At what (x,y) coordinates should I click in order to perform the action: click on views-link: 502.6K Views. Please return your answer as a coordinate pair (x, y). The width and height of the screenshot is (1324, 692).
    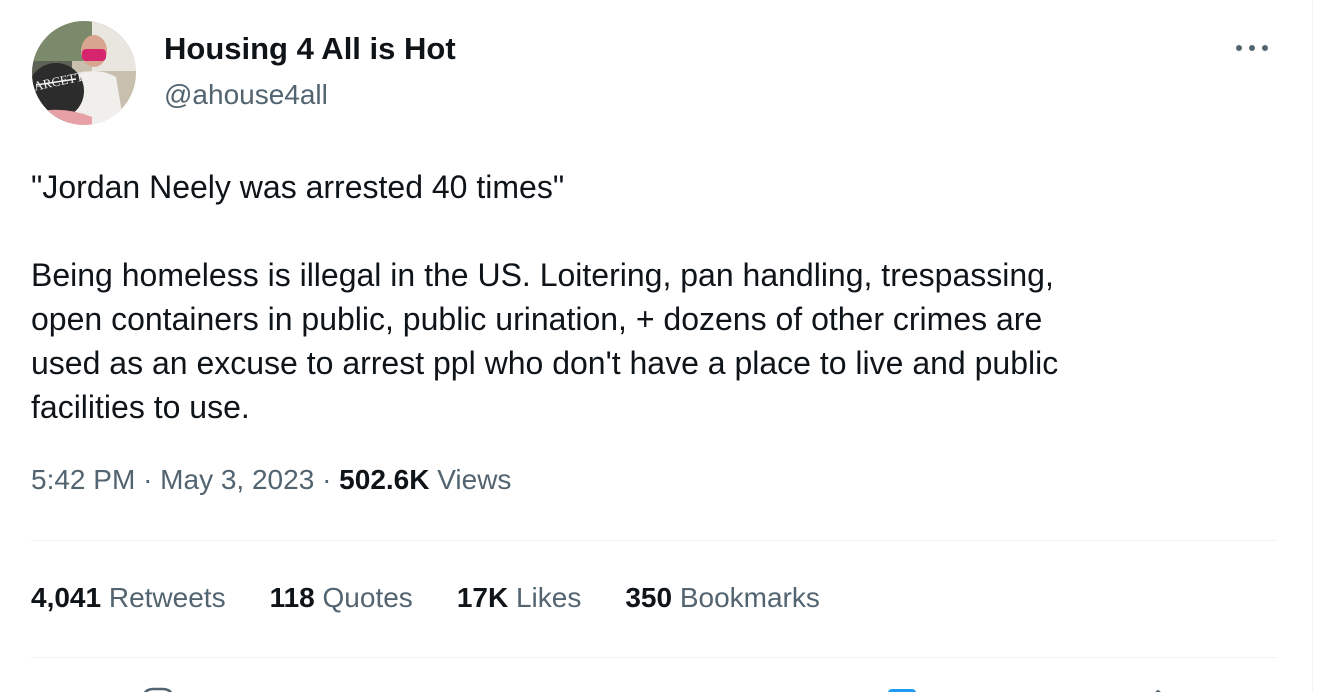
    Looking at the image, I should click on (425, 479).